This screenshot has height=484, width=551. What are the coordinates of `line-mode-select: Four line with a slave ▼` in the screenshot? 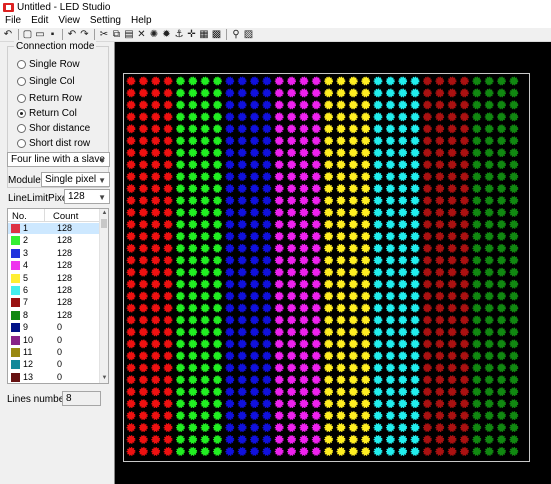 It's located at (58, 159).